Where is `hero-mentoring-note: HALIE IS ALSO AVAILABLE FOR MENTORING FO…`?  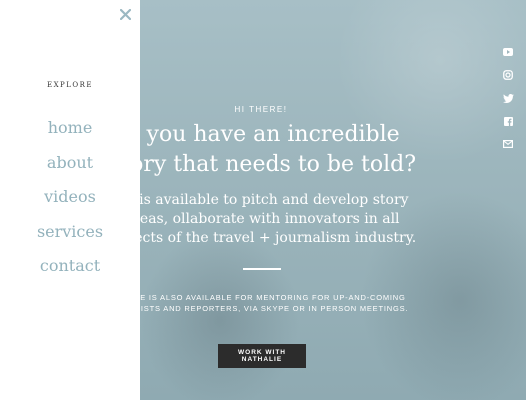
hero-mentoring-note: HALIE IS ALSO AVAILABLE FOR MENTORING FO… is located at coordinates (263, 303).